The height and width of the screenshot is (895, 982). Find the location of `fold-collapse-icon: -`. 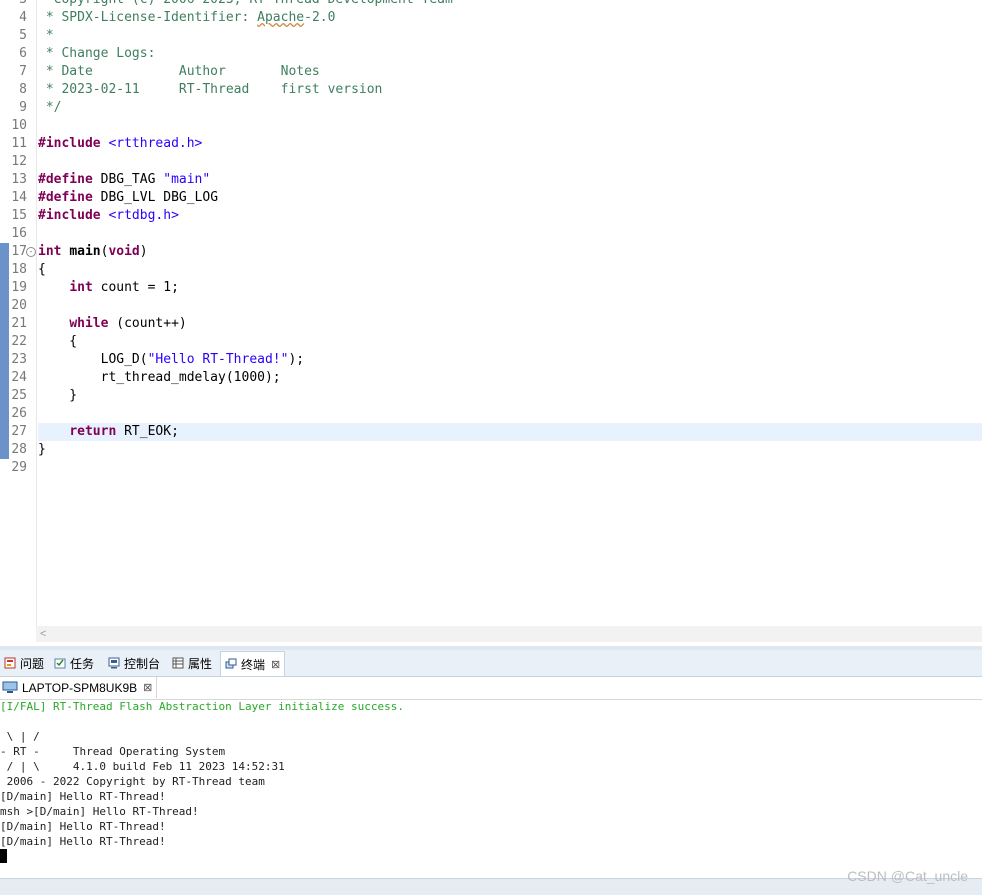

fold-collapse-icon: - is located at coordinates (31, 252).